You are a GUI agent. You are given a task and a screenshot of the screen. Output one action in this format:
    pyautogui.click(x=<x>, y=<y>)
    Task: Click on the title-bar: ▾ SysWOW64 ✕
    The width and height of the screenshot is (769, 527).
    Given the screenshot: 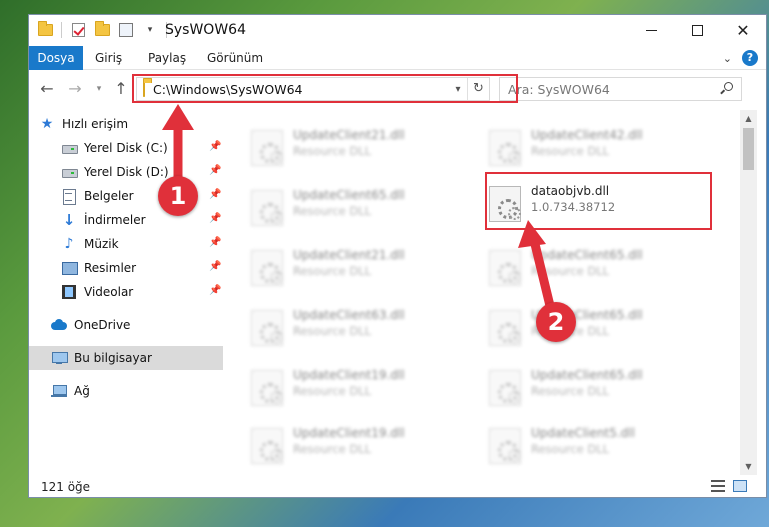 What is the action you would take?
    pyautogui.click(x=397, y=30)
    